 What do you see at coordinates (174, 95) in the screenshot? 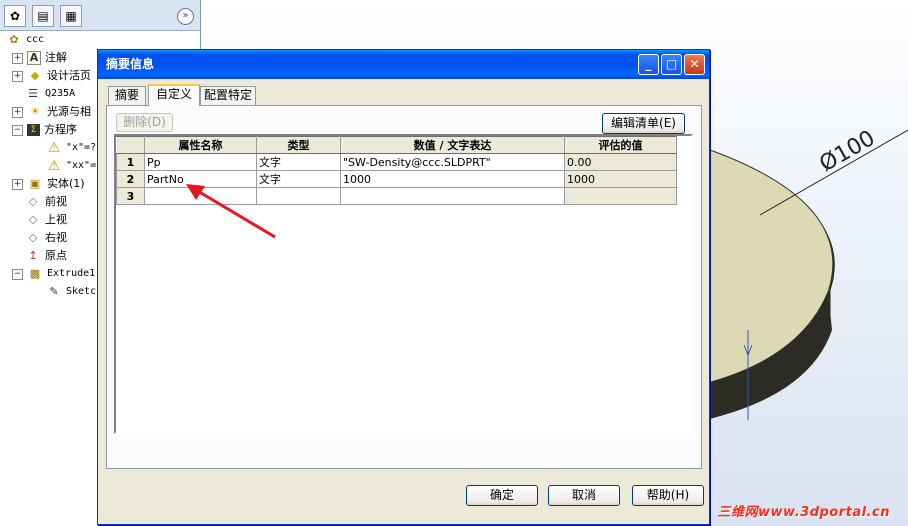
I see `tab-custom: 自定义` at bounding box center [174, 95].